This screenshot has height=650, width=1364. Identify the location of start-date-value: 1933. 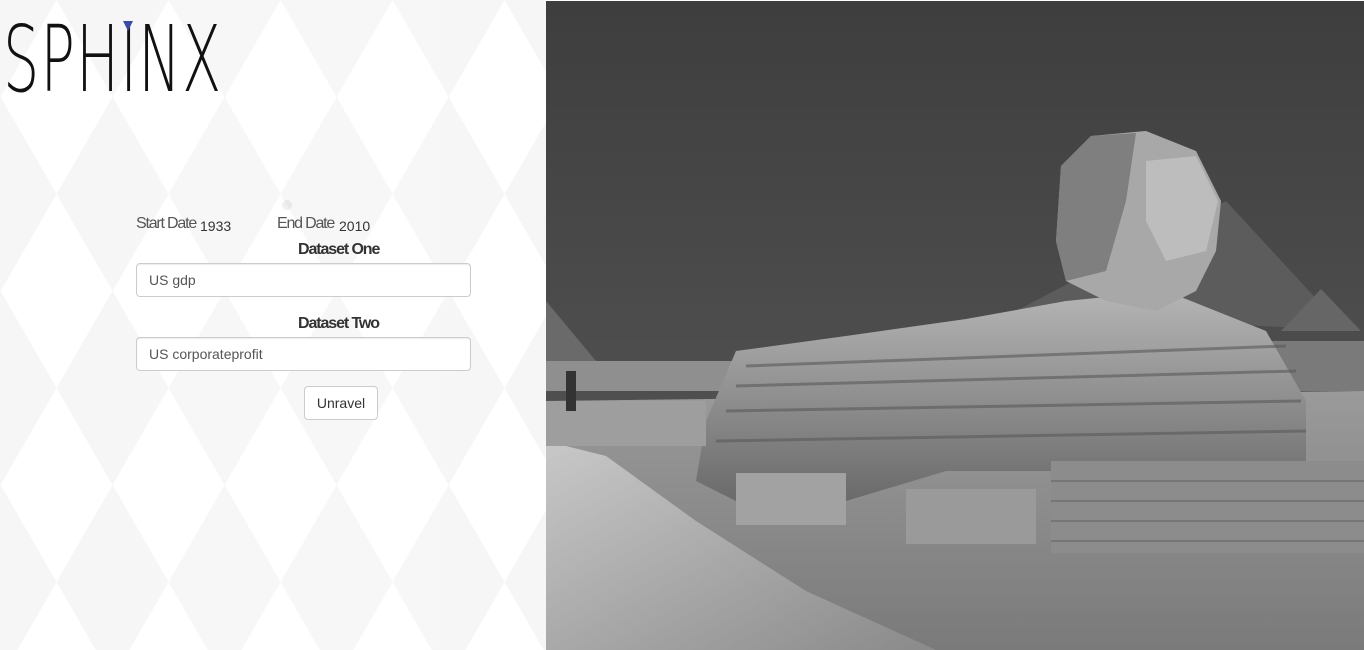
(215, 226).